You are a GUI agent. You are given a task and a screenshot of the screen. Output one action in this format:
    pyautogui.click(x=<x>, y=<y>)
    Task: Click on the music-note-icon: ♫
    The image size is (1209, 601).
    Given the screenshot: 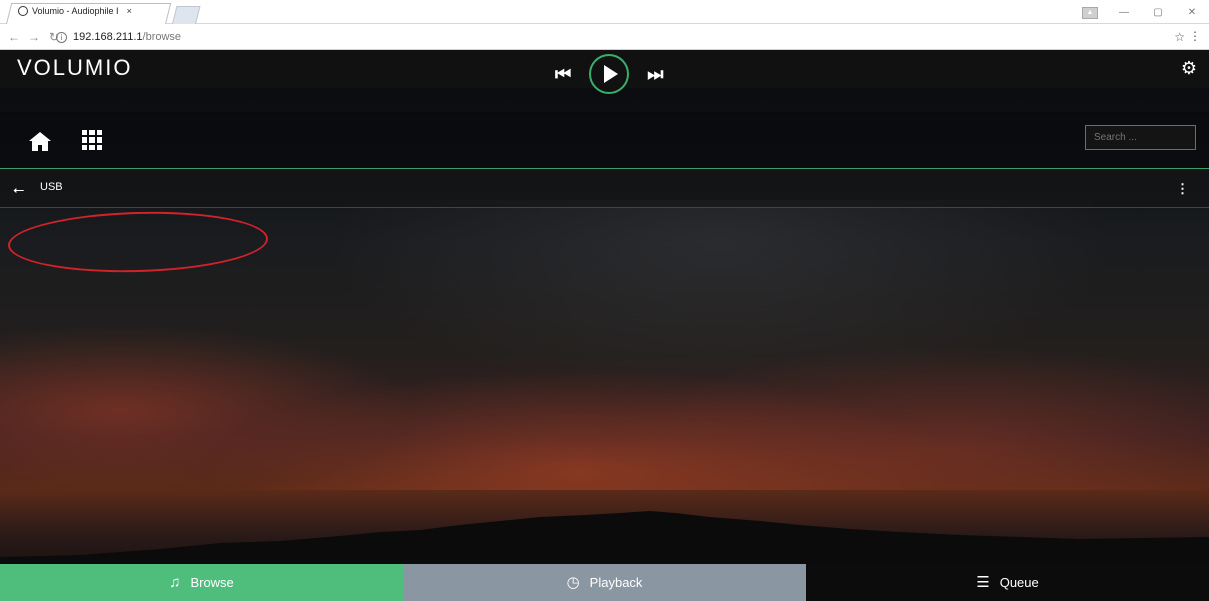 What is the action you would take?
    pyautogui.click(x=175, y=582)
    